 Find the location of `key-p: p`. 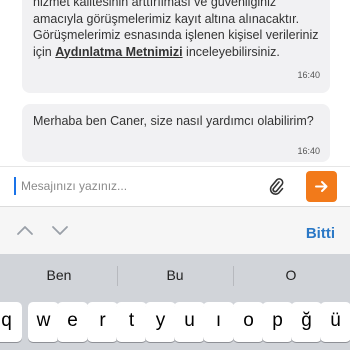

key-p: p is located at coordinates (277, 322).